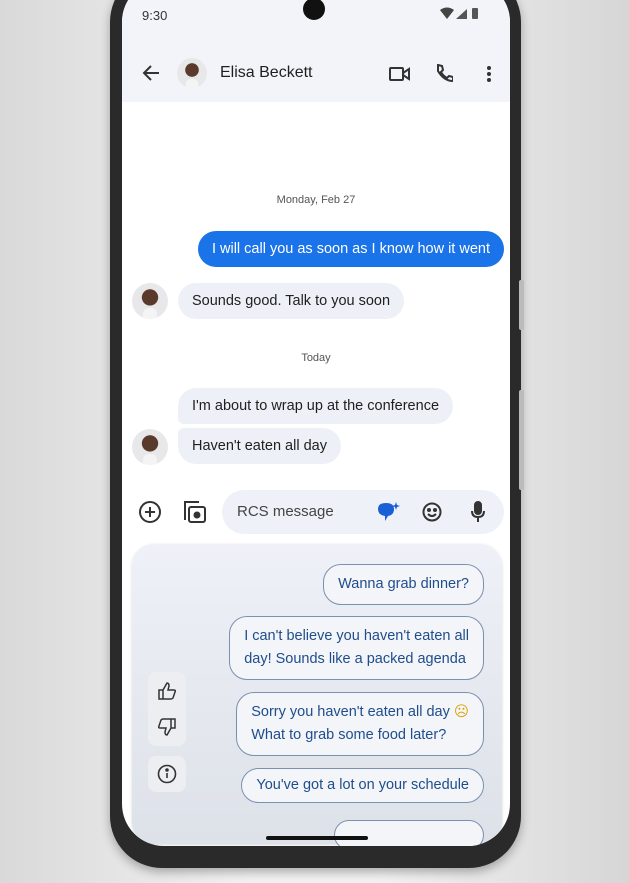 Image resolution: width=629 pixels, height=883 pixels. What do you see at coordinates (192, 73) in the screenshot?
I see `contact-avatar` at bounding box center [192, 73].